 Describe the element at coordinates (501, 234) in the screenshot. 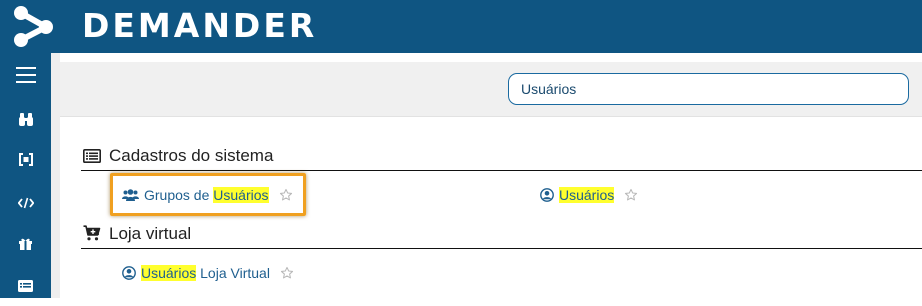

I see `section-loja-virtual: Loja virtual` at that location.